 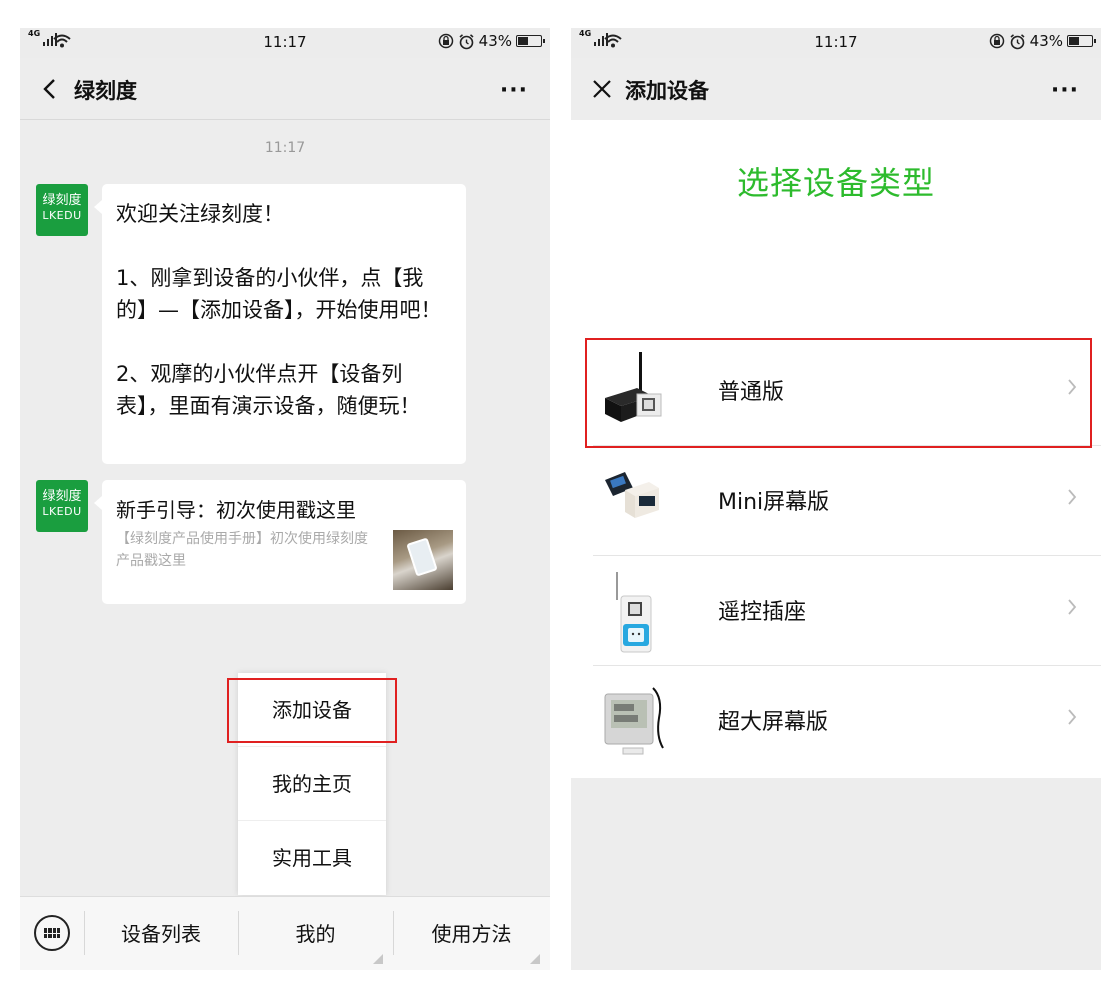 I want to click on chat-nav-bar: 绿刻度 ···, so click(x=285, y=89).